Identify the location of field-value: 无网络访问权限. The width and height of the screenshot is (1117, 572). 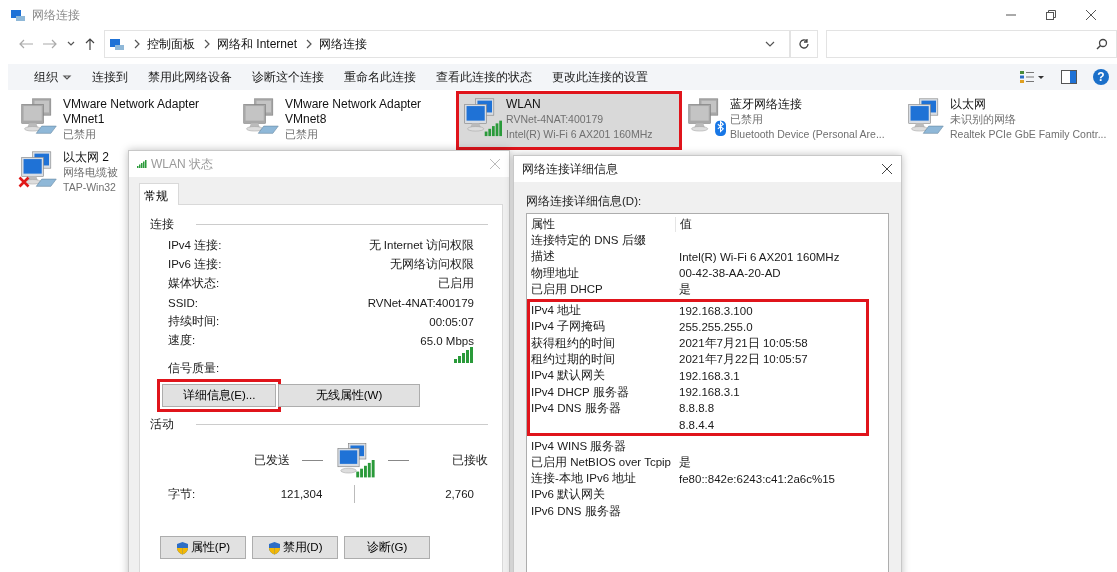
(432, 264).